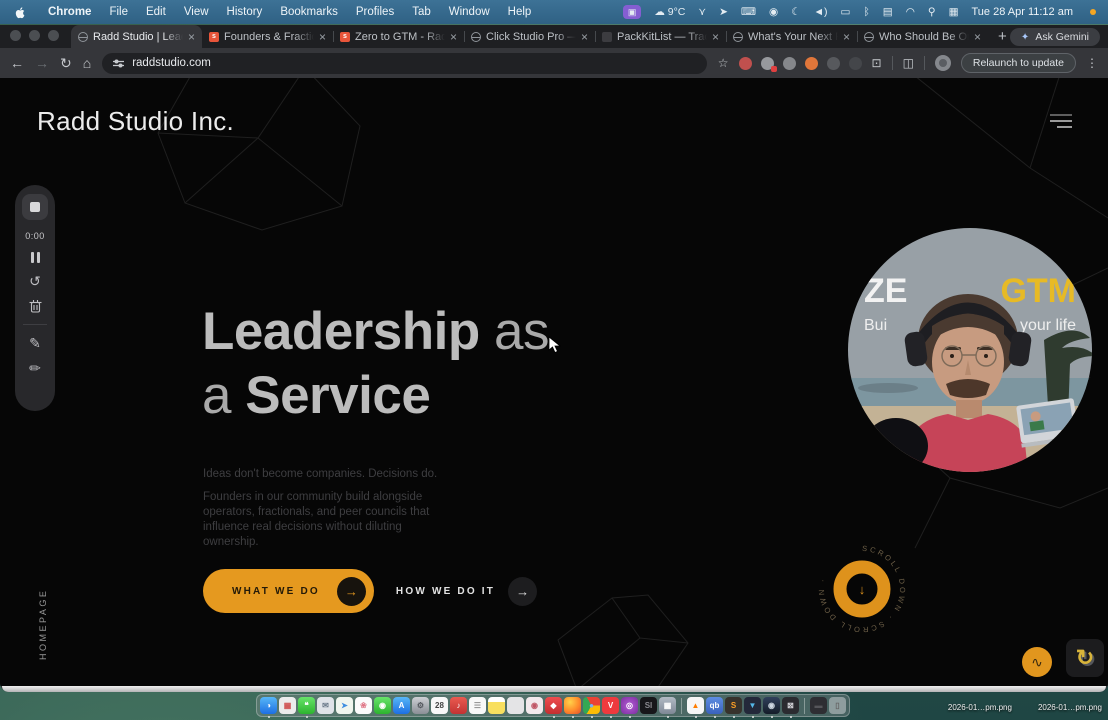 The width and height of the screenshot is (1108, 720). I want to click on menu-edit: Edit, so click(156, 12).